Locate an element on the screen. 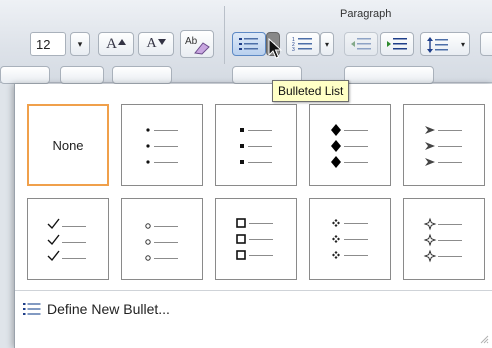  bulleted-list-button is located at coordinates (249, 44).